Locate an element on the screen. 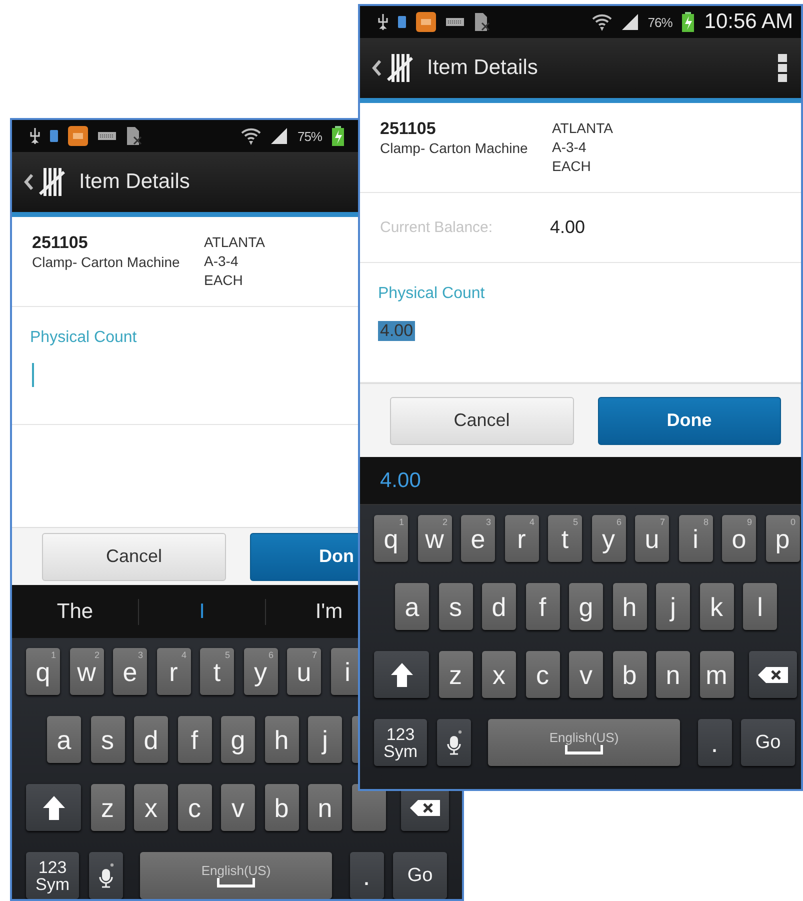  keyboard-key: m is located at coordinates (717, 674).